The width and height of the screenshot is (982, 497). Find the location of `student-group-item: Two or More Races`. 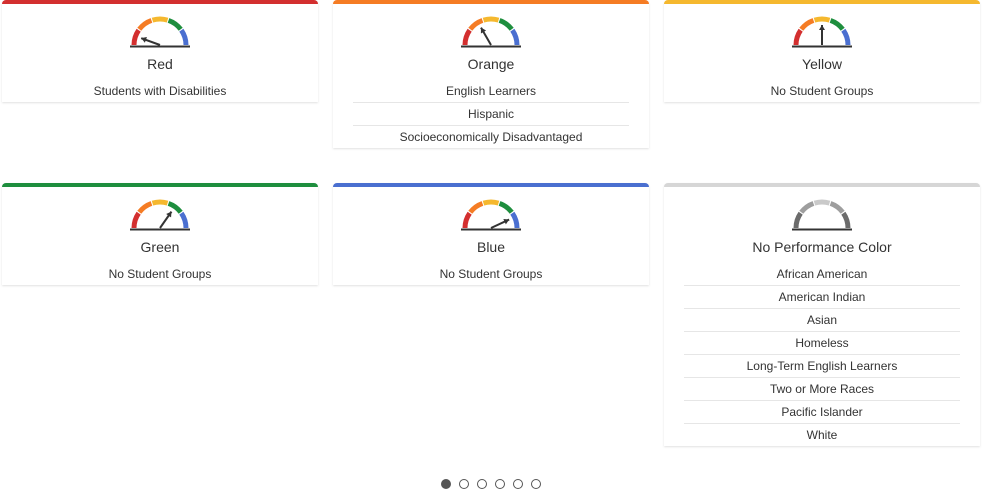

student-group-item: Two or More Races is located at coordinates (822, 389).